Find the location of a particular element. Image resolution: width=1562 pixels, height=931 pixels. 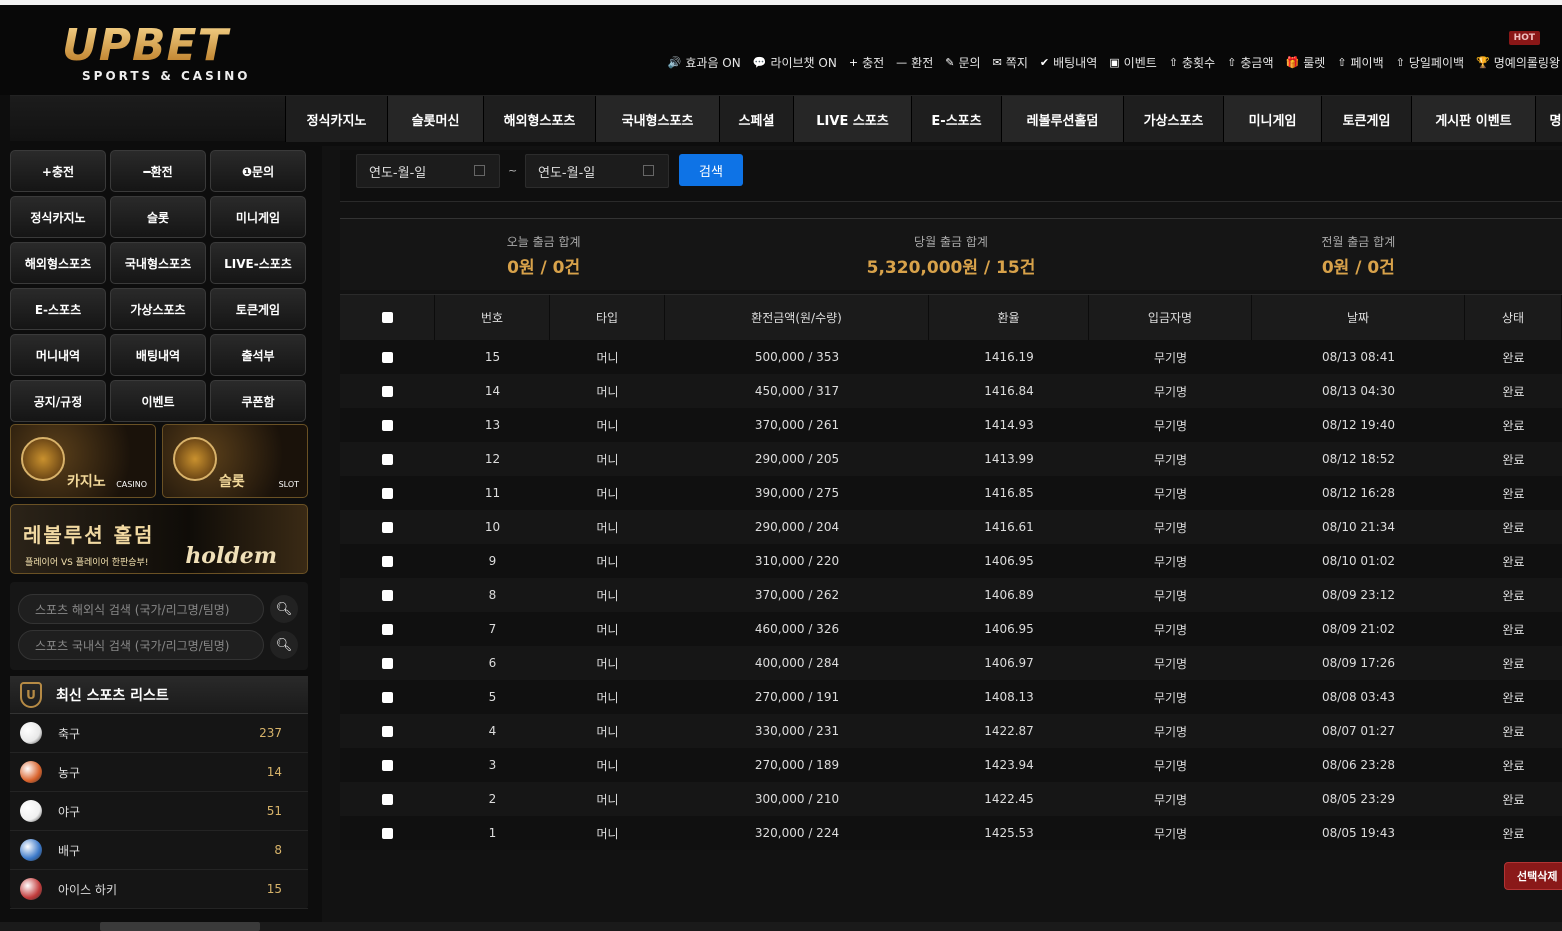

util-nav-item: 🏆 명예의롤링왕 is located at coordinates (1518, 62).